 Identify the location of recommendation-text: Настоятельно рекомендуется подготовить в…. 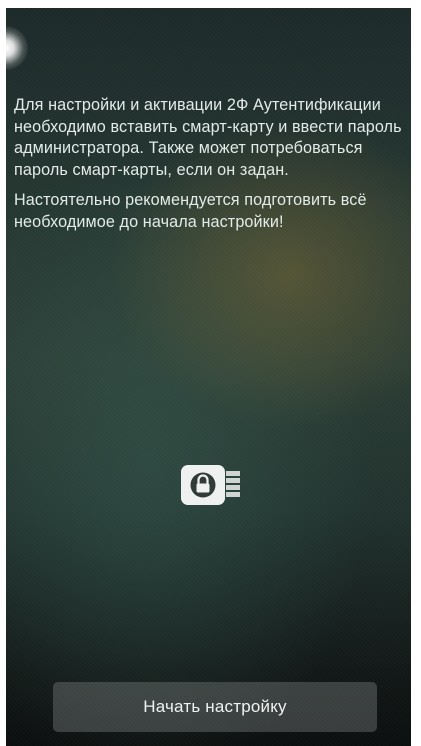
(190, 211).